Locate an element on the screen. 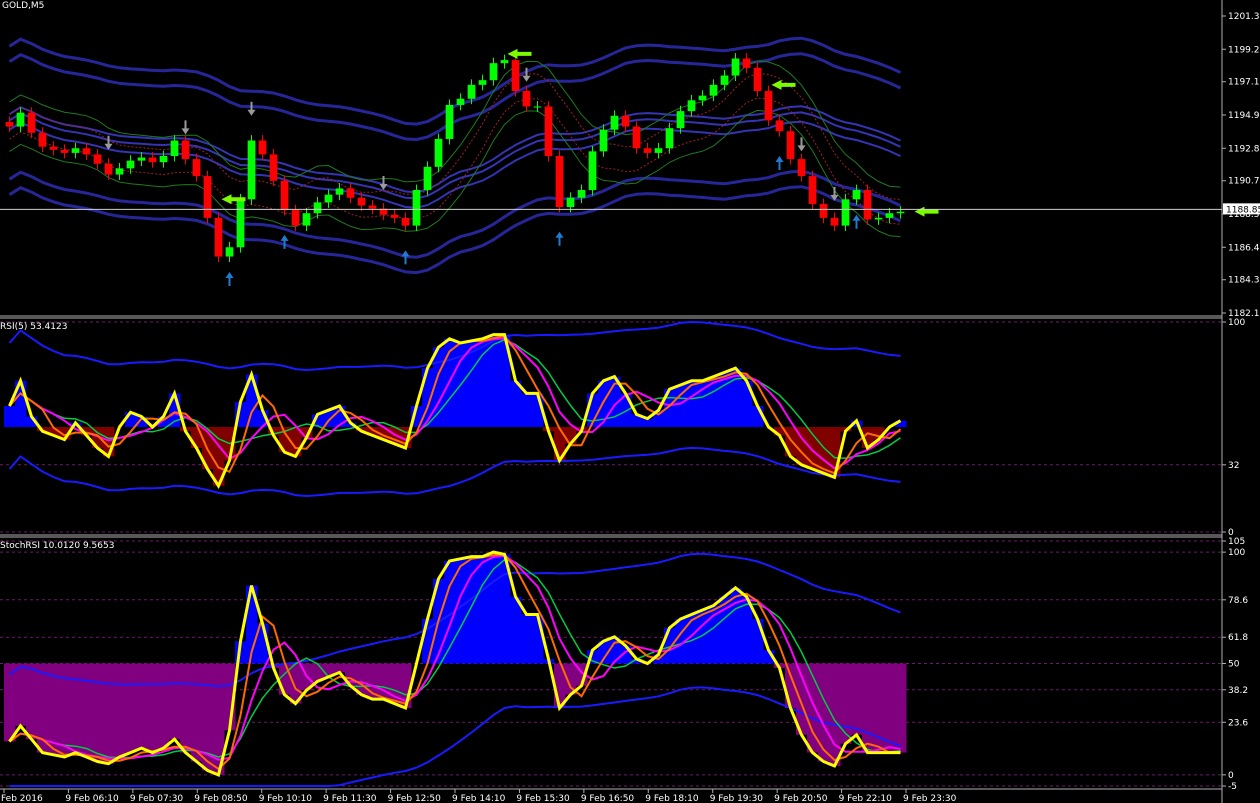 This screenshot has width=1260, height=803. price-panel-title: GOLD,M5 is located at coordinates (23, 6).